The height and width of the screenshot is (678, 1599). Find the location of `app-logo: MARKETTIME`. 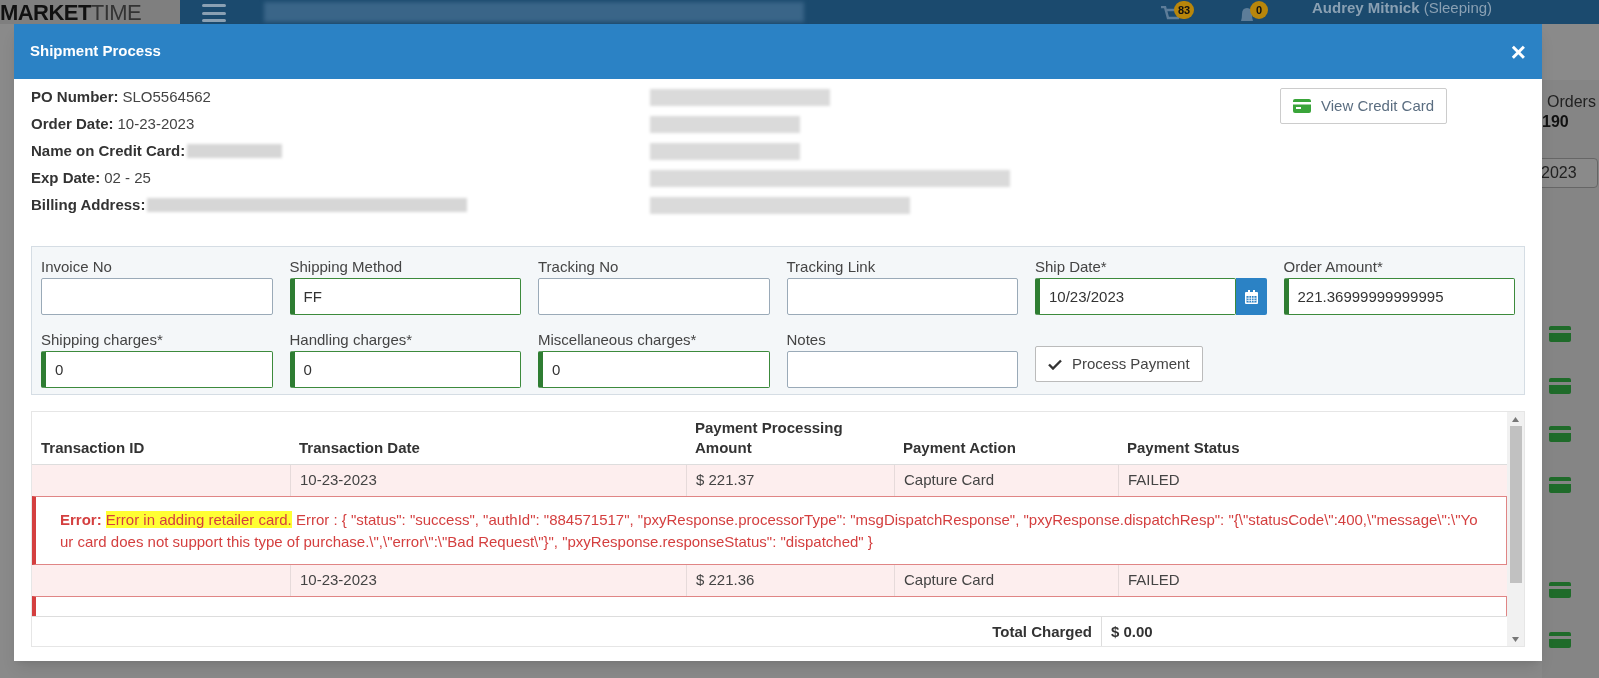

app-logo: MARKETTIME is located at coordinates (90, 12).